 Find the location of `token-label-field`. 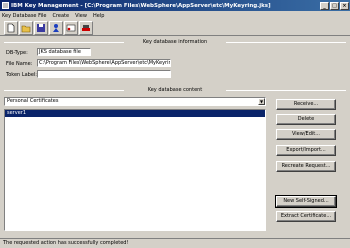

token-label-field is located at coordinates (104, 74).